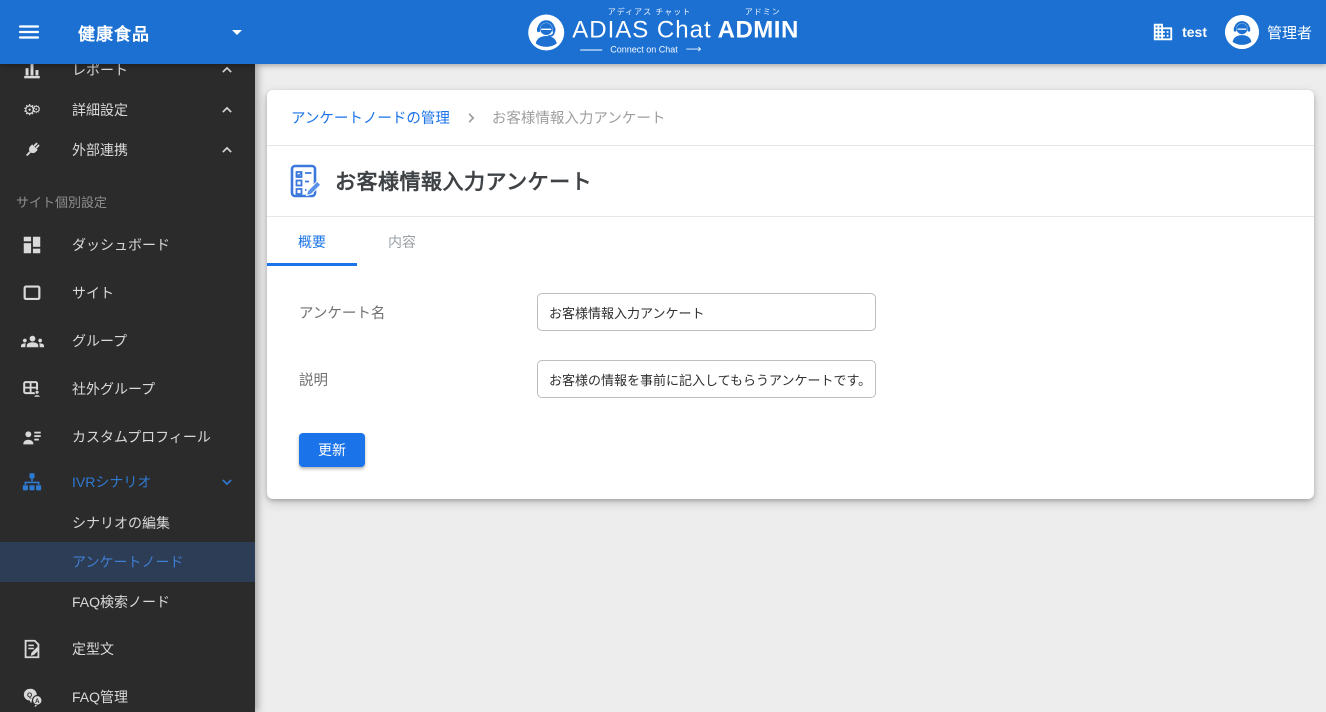 The image size is (1326, 712). I want to click on site-selector-dropdown: 健康食品, so click(162, 32).